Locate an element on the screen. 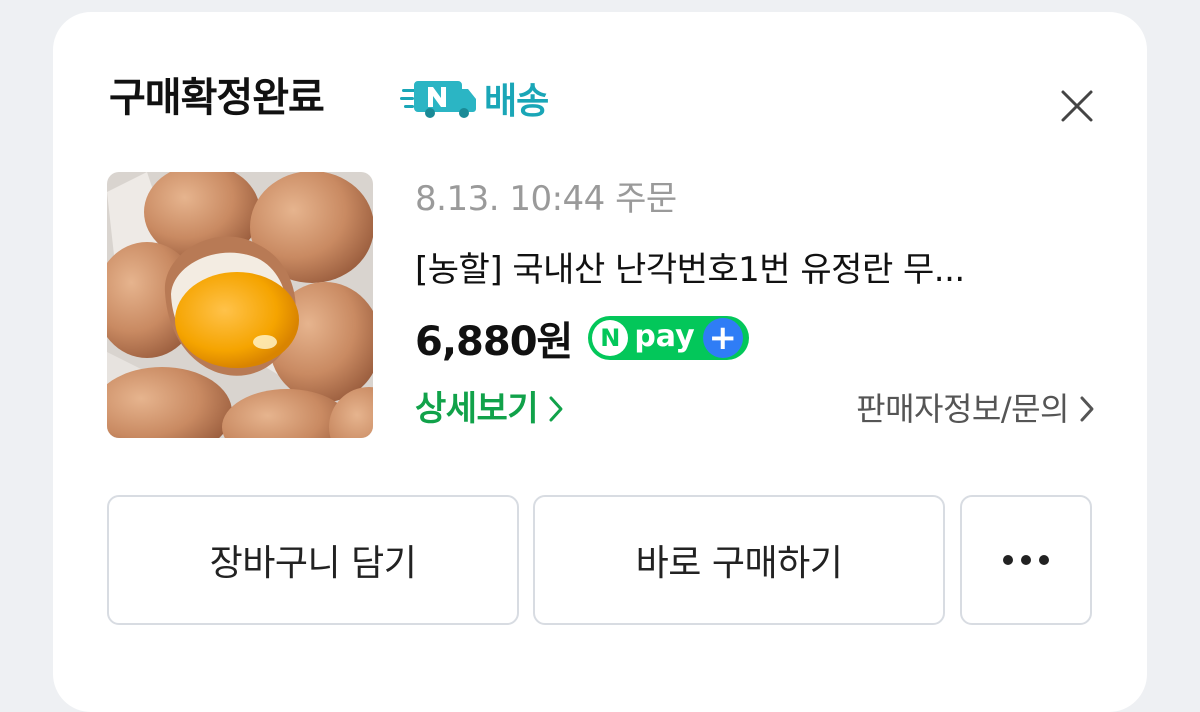  order-status-title: 구매확정완료 is located at coordinates (217, 98).